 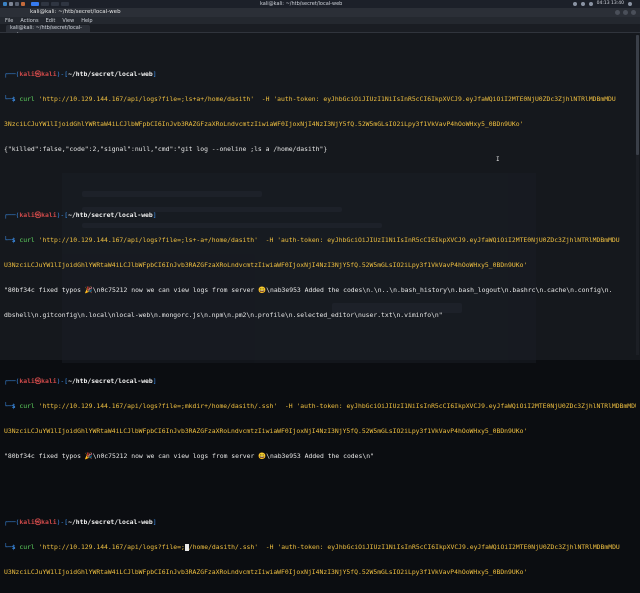 What do you see at coordinates (617, 12) in the screenshot?
I see `window-minimize-icon` at bounding box center [617, 12].